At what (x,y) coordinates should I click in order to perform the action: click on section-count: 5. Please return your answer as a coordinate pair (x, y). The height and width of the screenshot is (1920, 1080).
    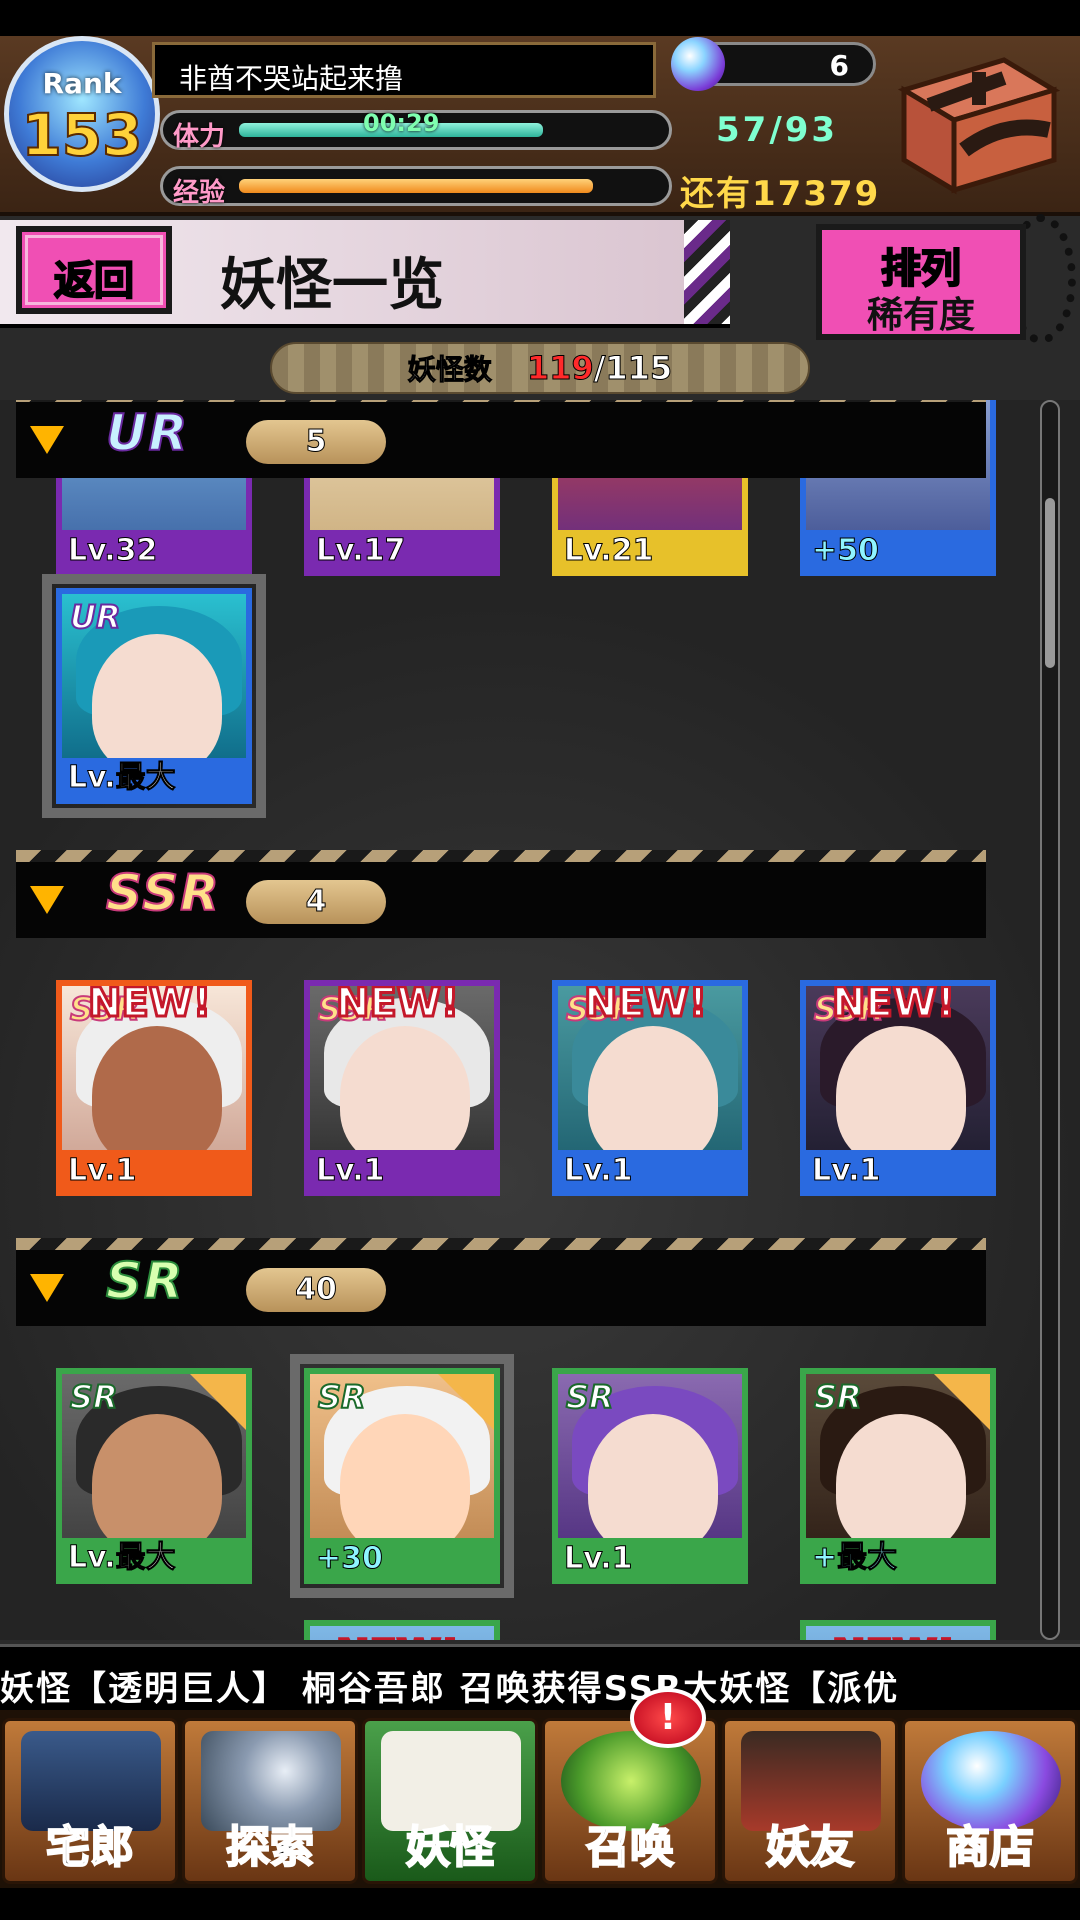
    Looking at the image, I should click on (316, 442).